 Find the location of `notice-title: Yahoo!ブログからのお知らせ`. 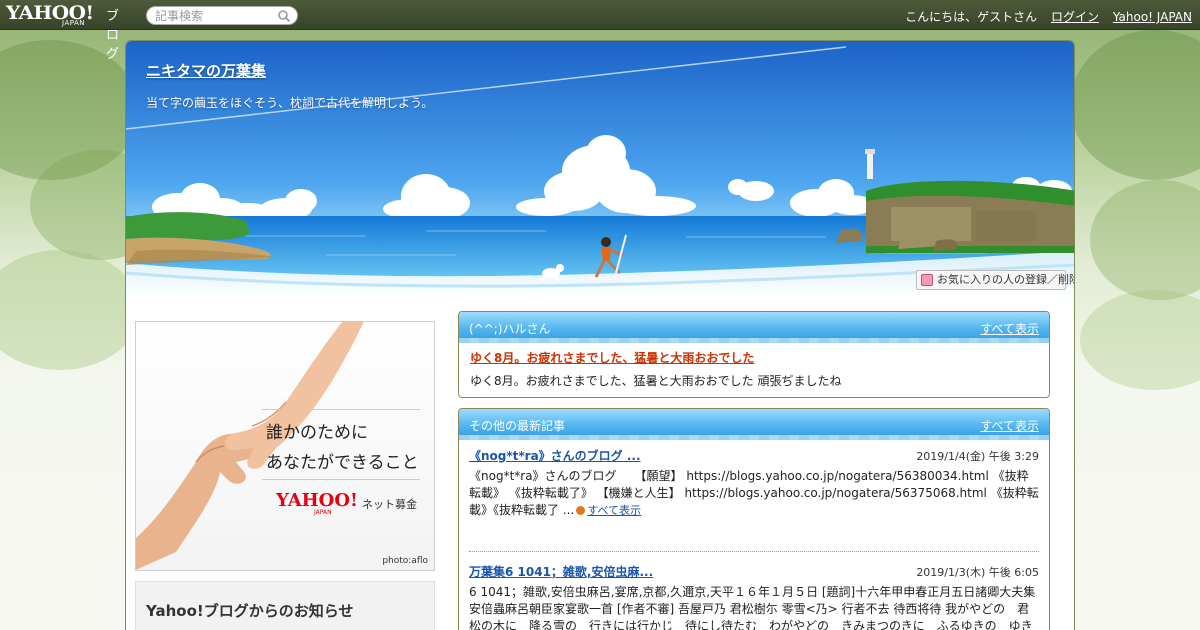

notice-title: Yahoo!ブログからのお知らせ is located at coordinates (250, 611).